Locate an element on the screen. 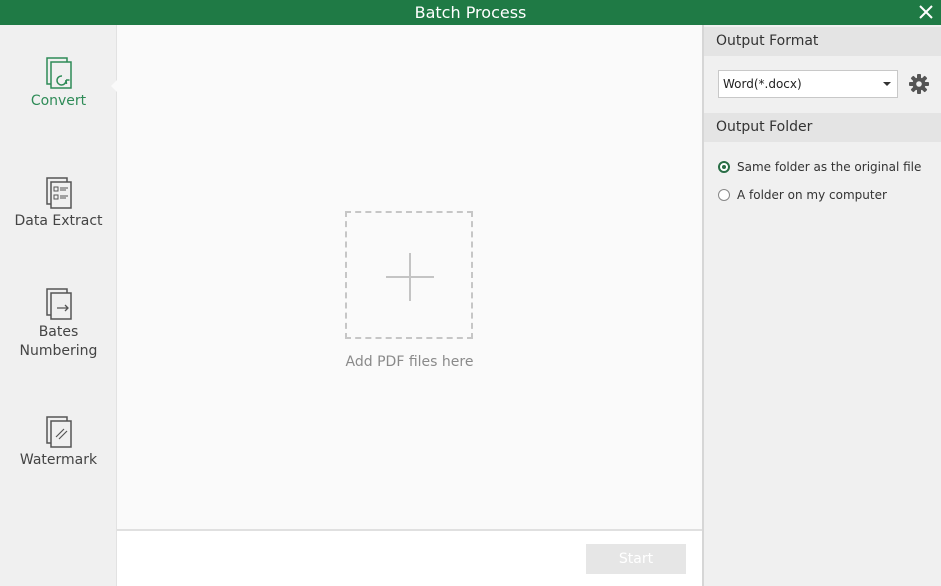 Image resolution: width=941 pixels, height=586 pixels. radio-custom-folder: A folder on my computer is located at coordinates (802, 195).